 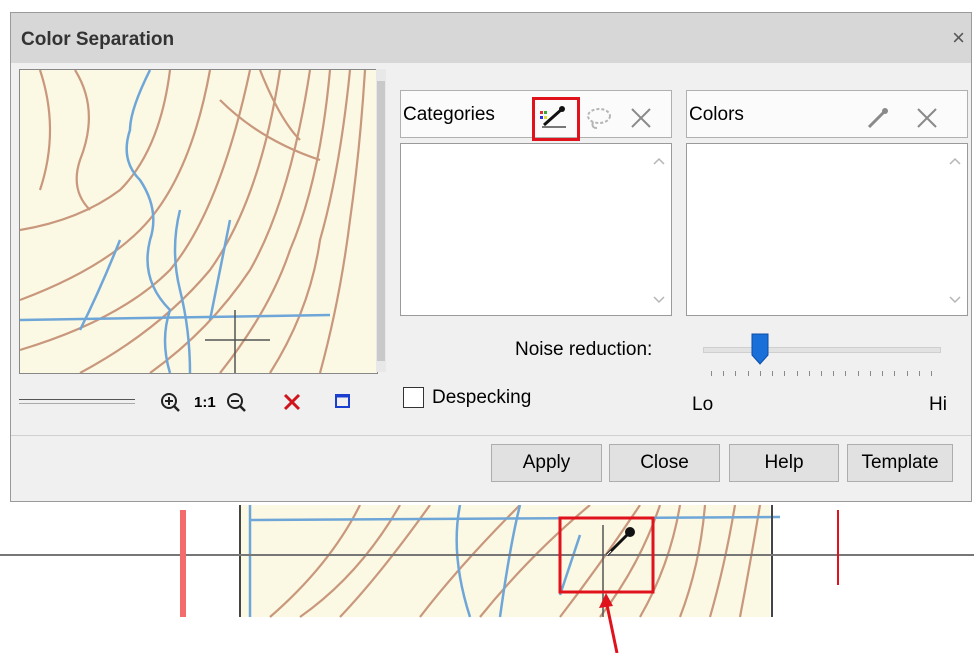 What do you see at coordinates (343, 403) in the screenshot?
I see `frame-icon` at bounding box center [343, 403].